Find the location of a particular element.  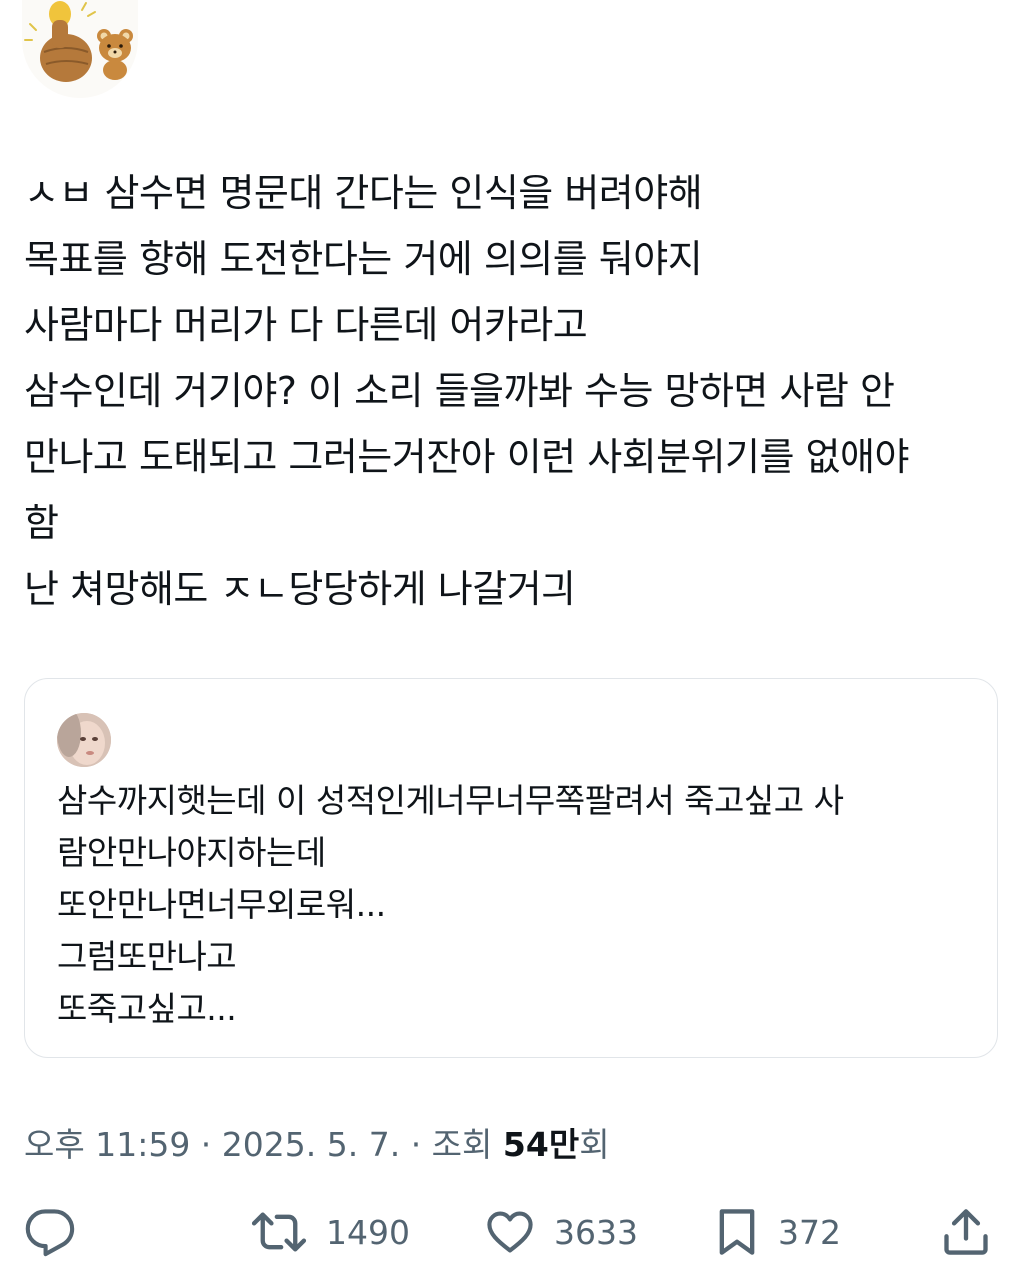

face-photo-icon is located at coordinates (84, 740).